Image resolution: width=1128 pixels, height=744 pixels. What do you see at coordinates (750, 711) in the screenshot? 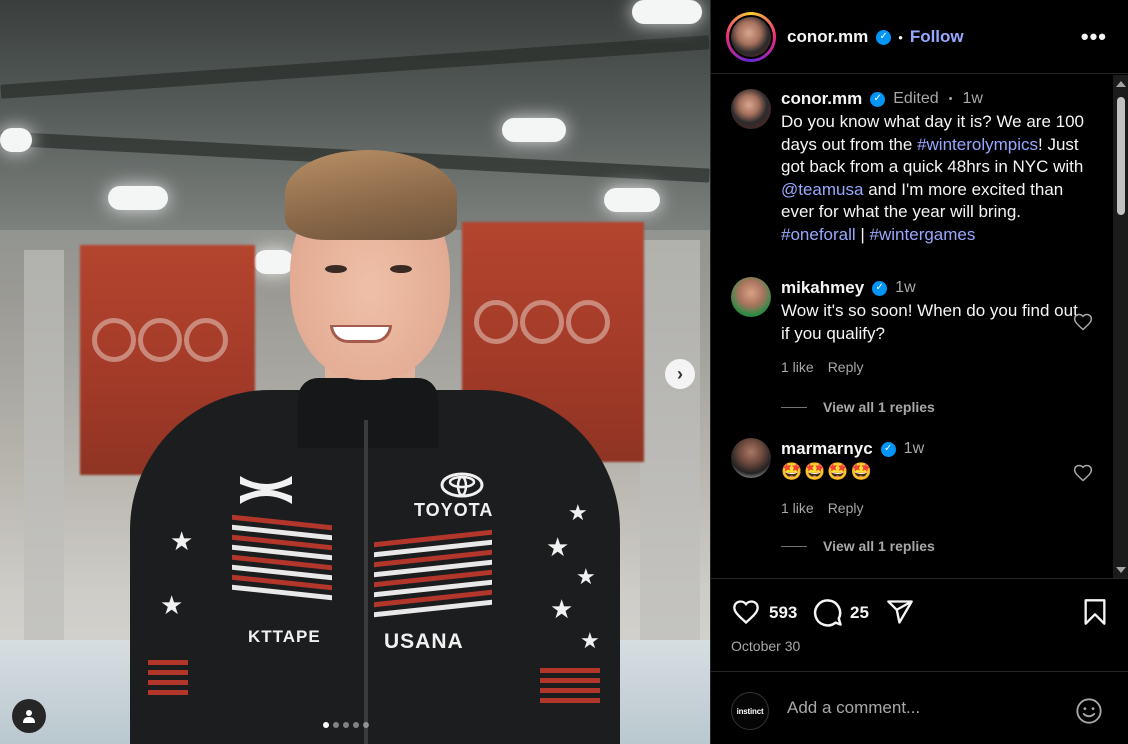
I see `current-user-avatar: instinct` at bounding box center [750, 711].